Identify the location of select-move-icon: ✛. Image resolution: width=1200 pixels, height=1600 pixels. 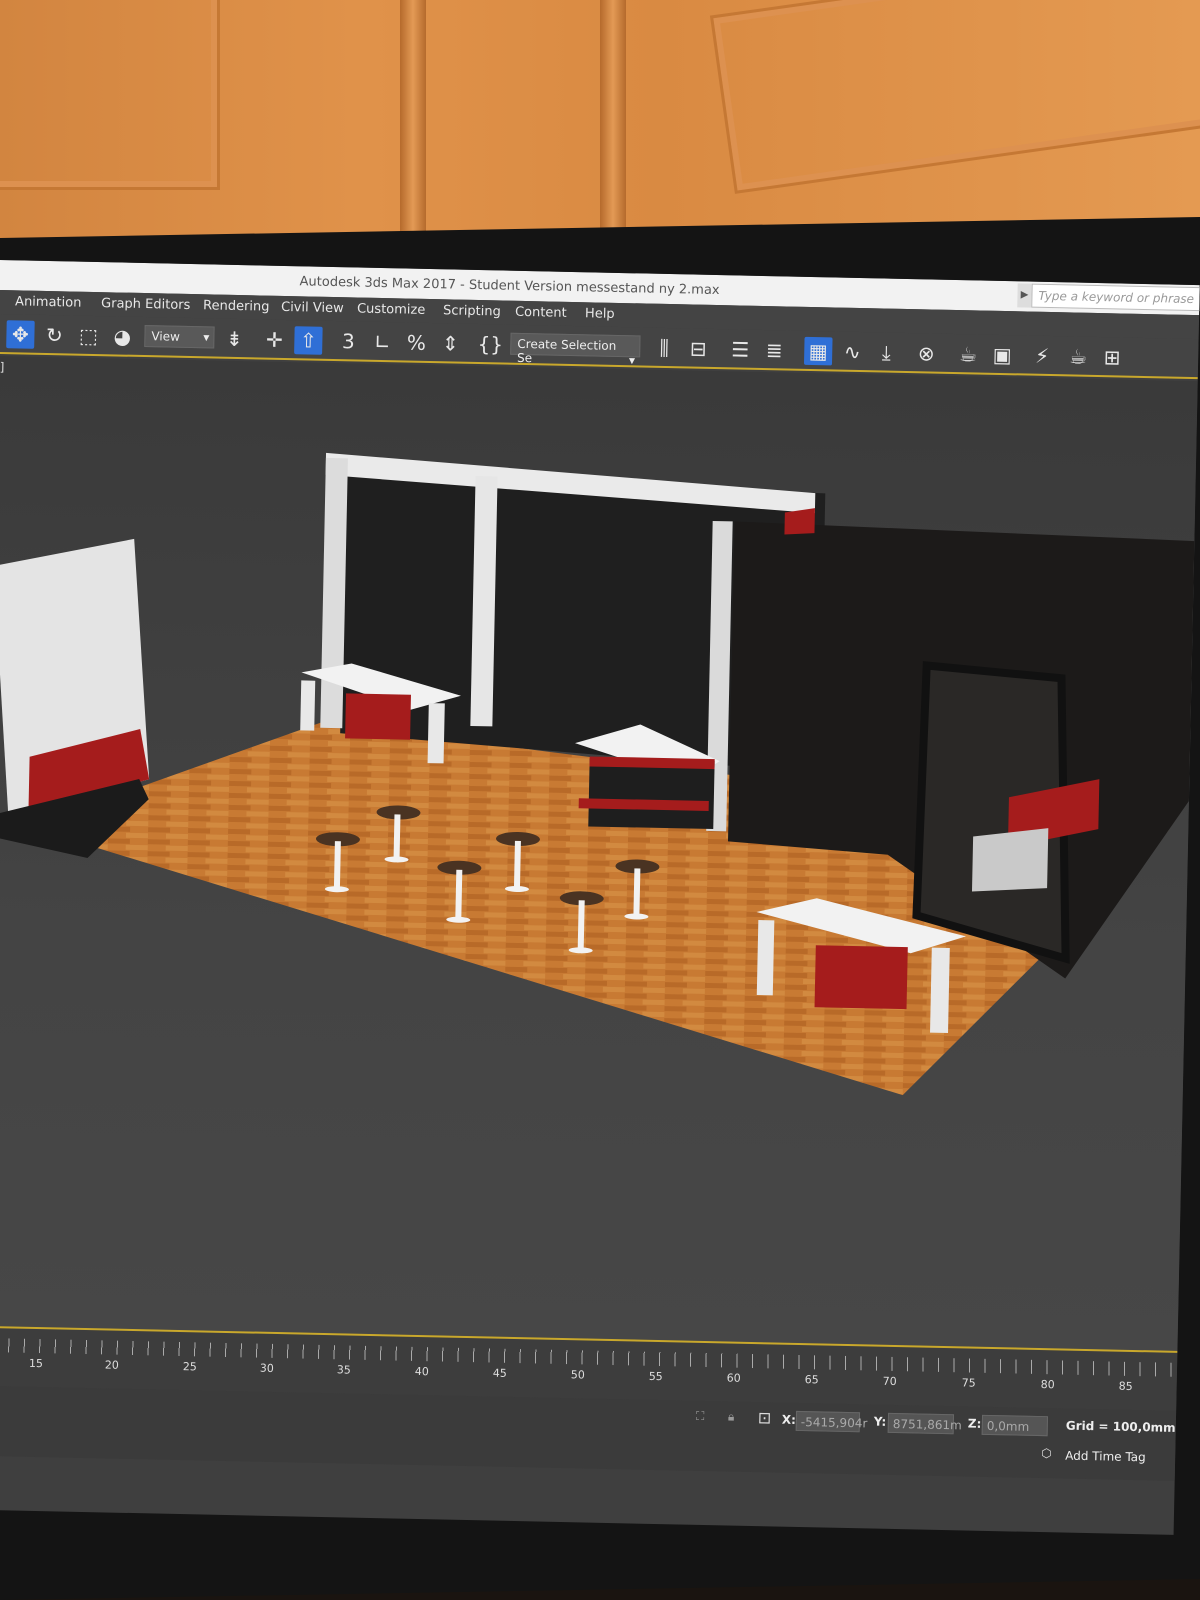
(274, 339).